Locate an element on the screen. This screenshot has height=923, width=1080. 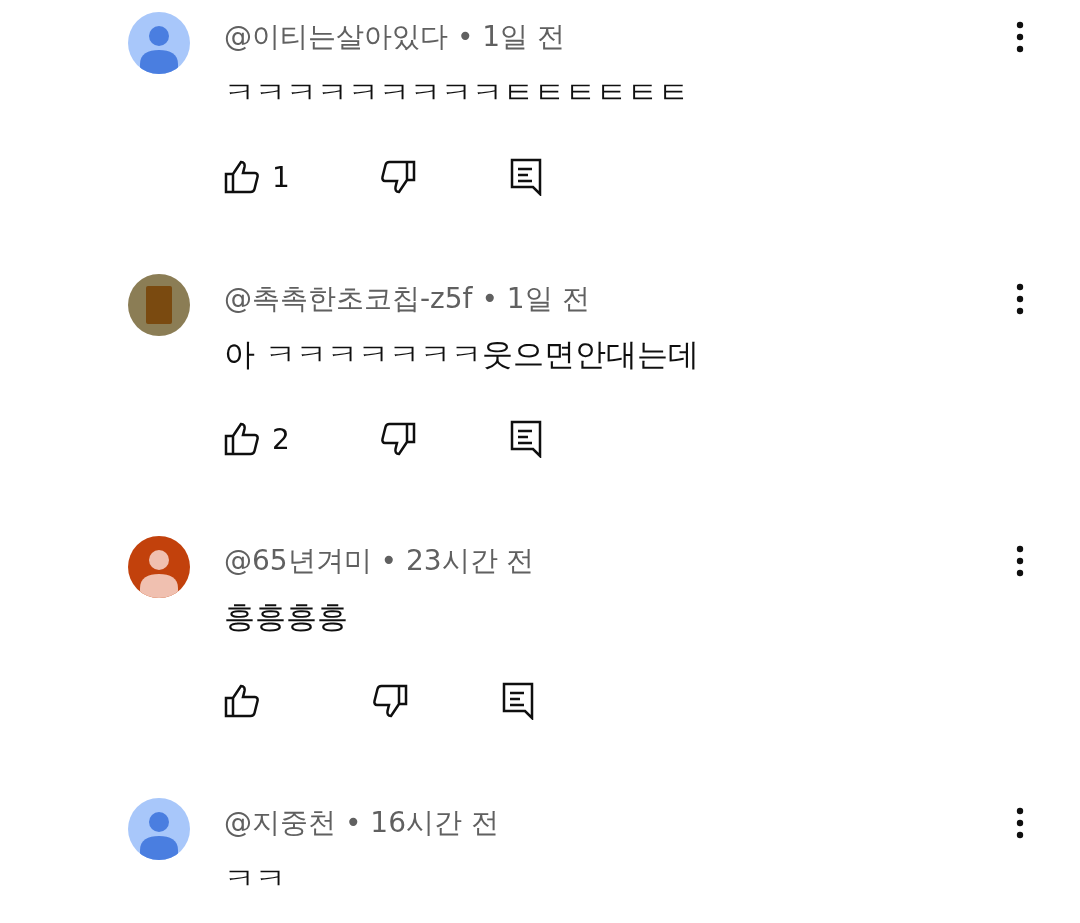
like-button: 1 is located at coordinates (257, 177).